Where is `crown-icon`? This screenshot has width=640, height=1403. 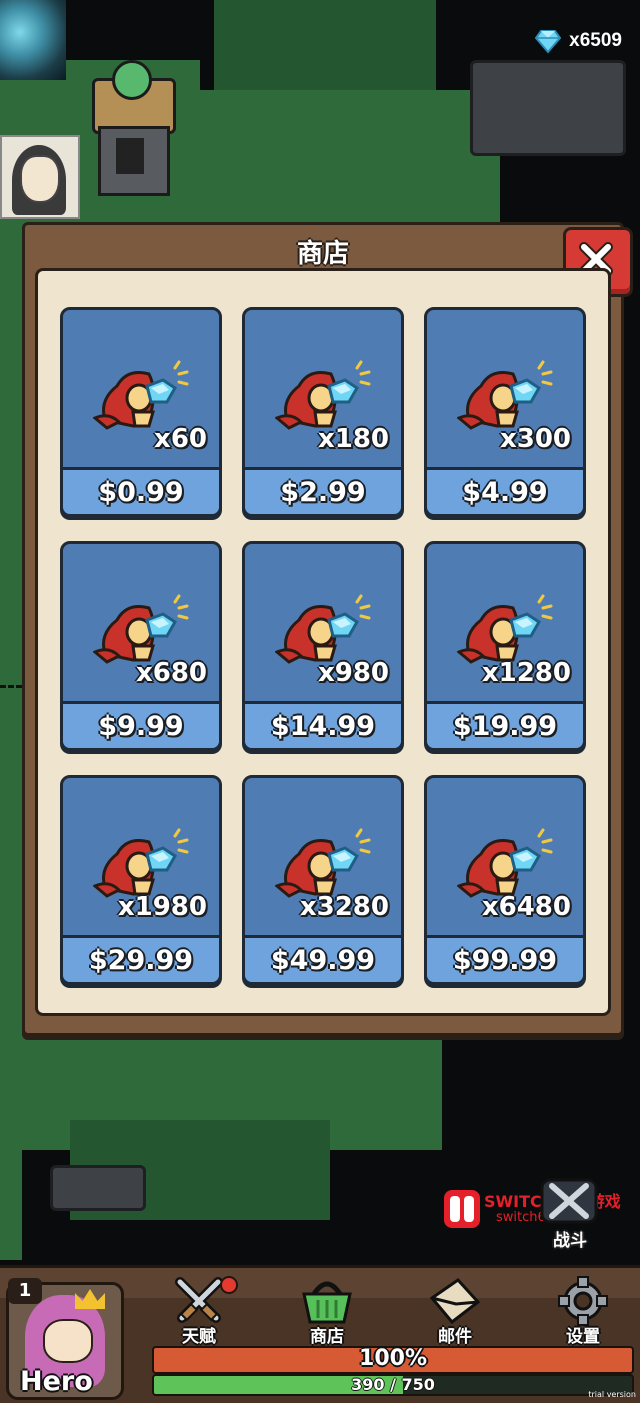 crown-icon is located at coordinates (90, 1299).